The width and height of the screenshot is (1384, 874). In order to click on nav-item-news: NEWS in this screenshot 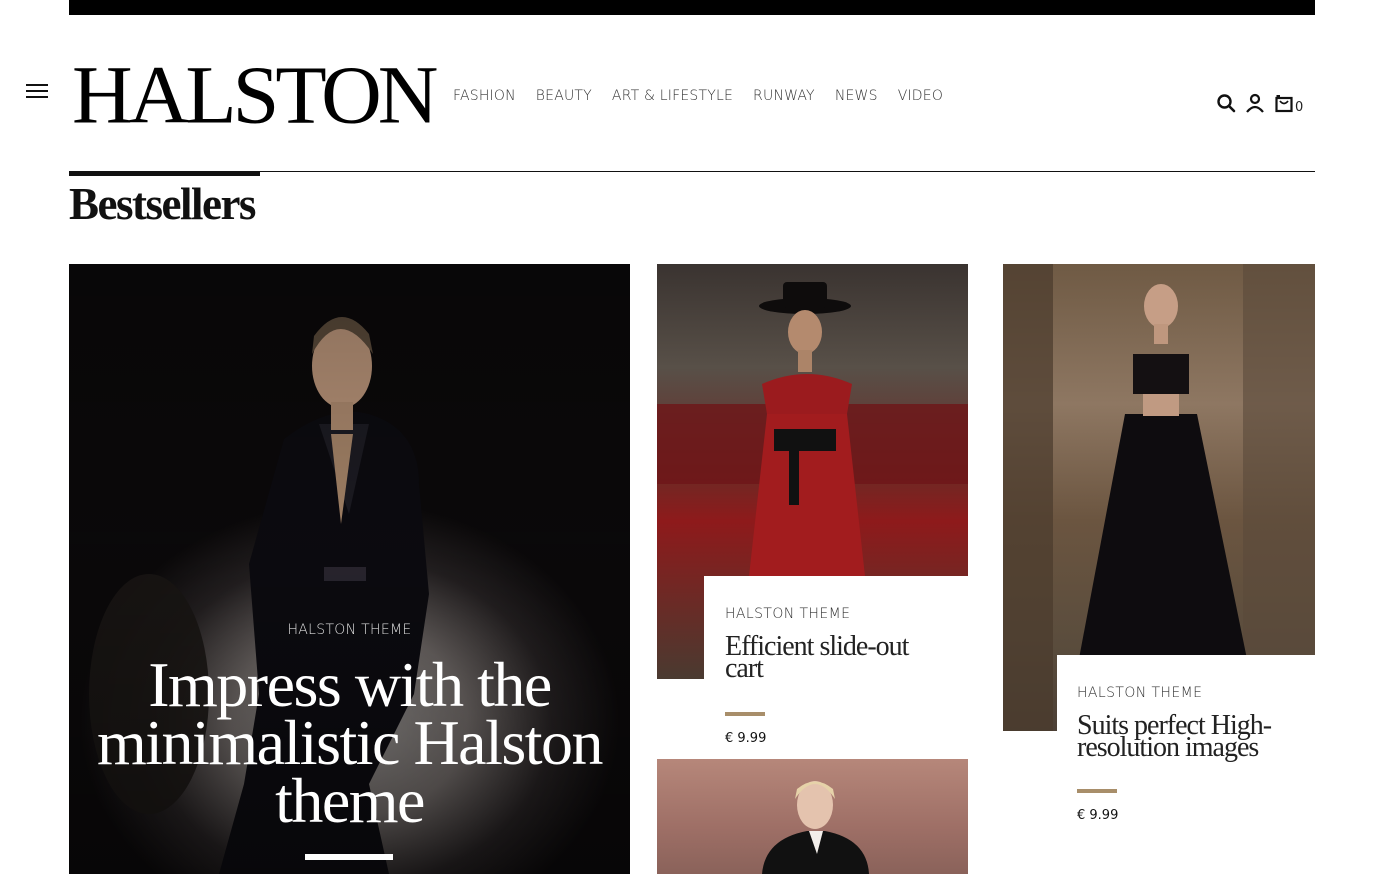, I will do `click(856, 96)`.